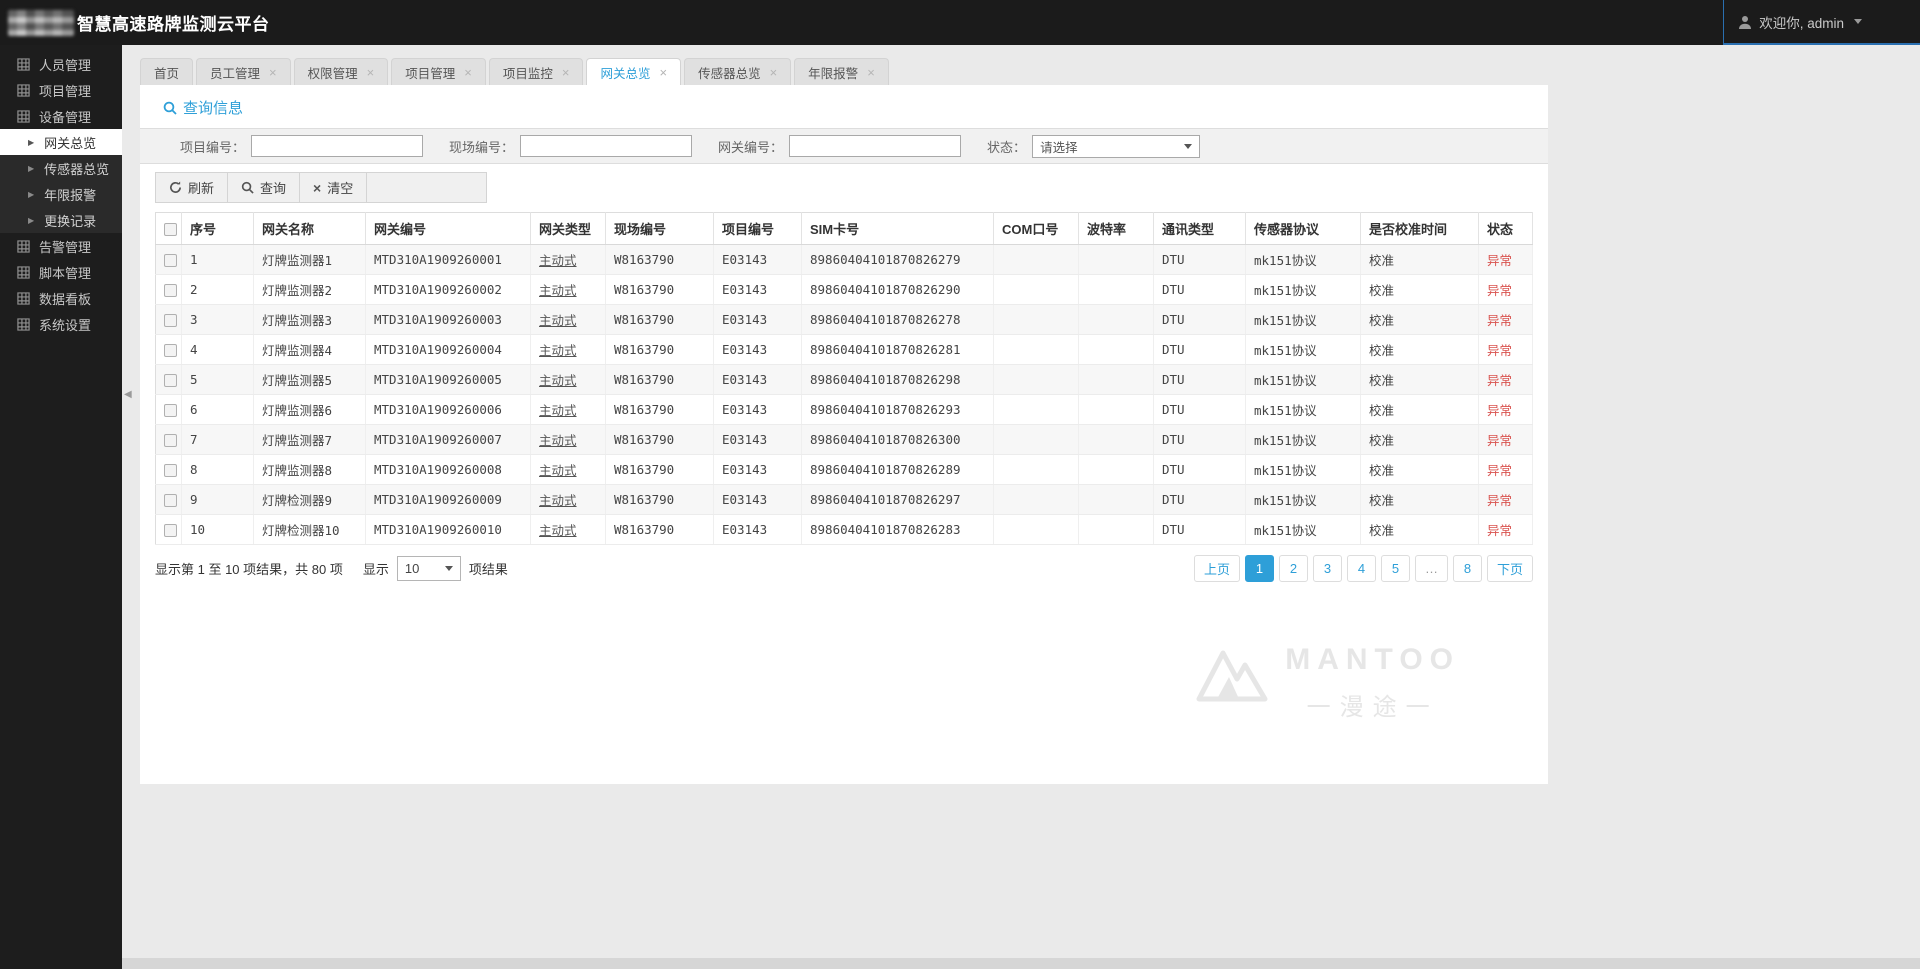 The image size is (1920, 969). I want to click on clear-button: × 清空, so click(334, 187).